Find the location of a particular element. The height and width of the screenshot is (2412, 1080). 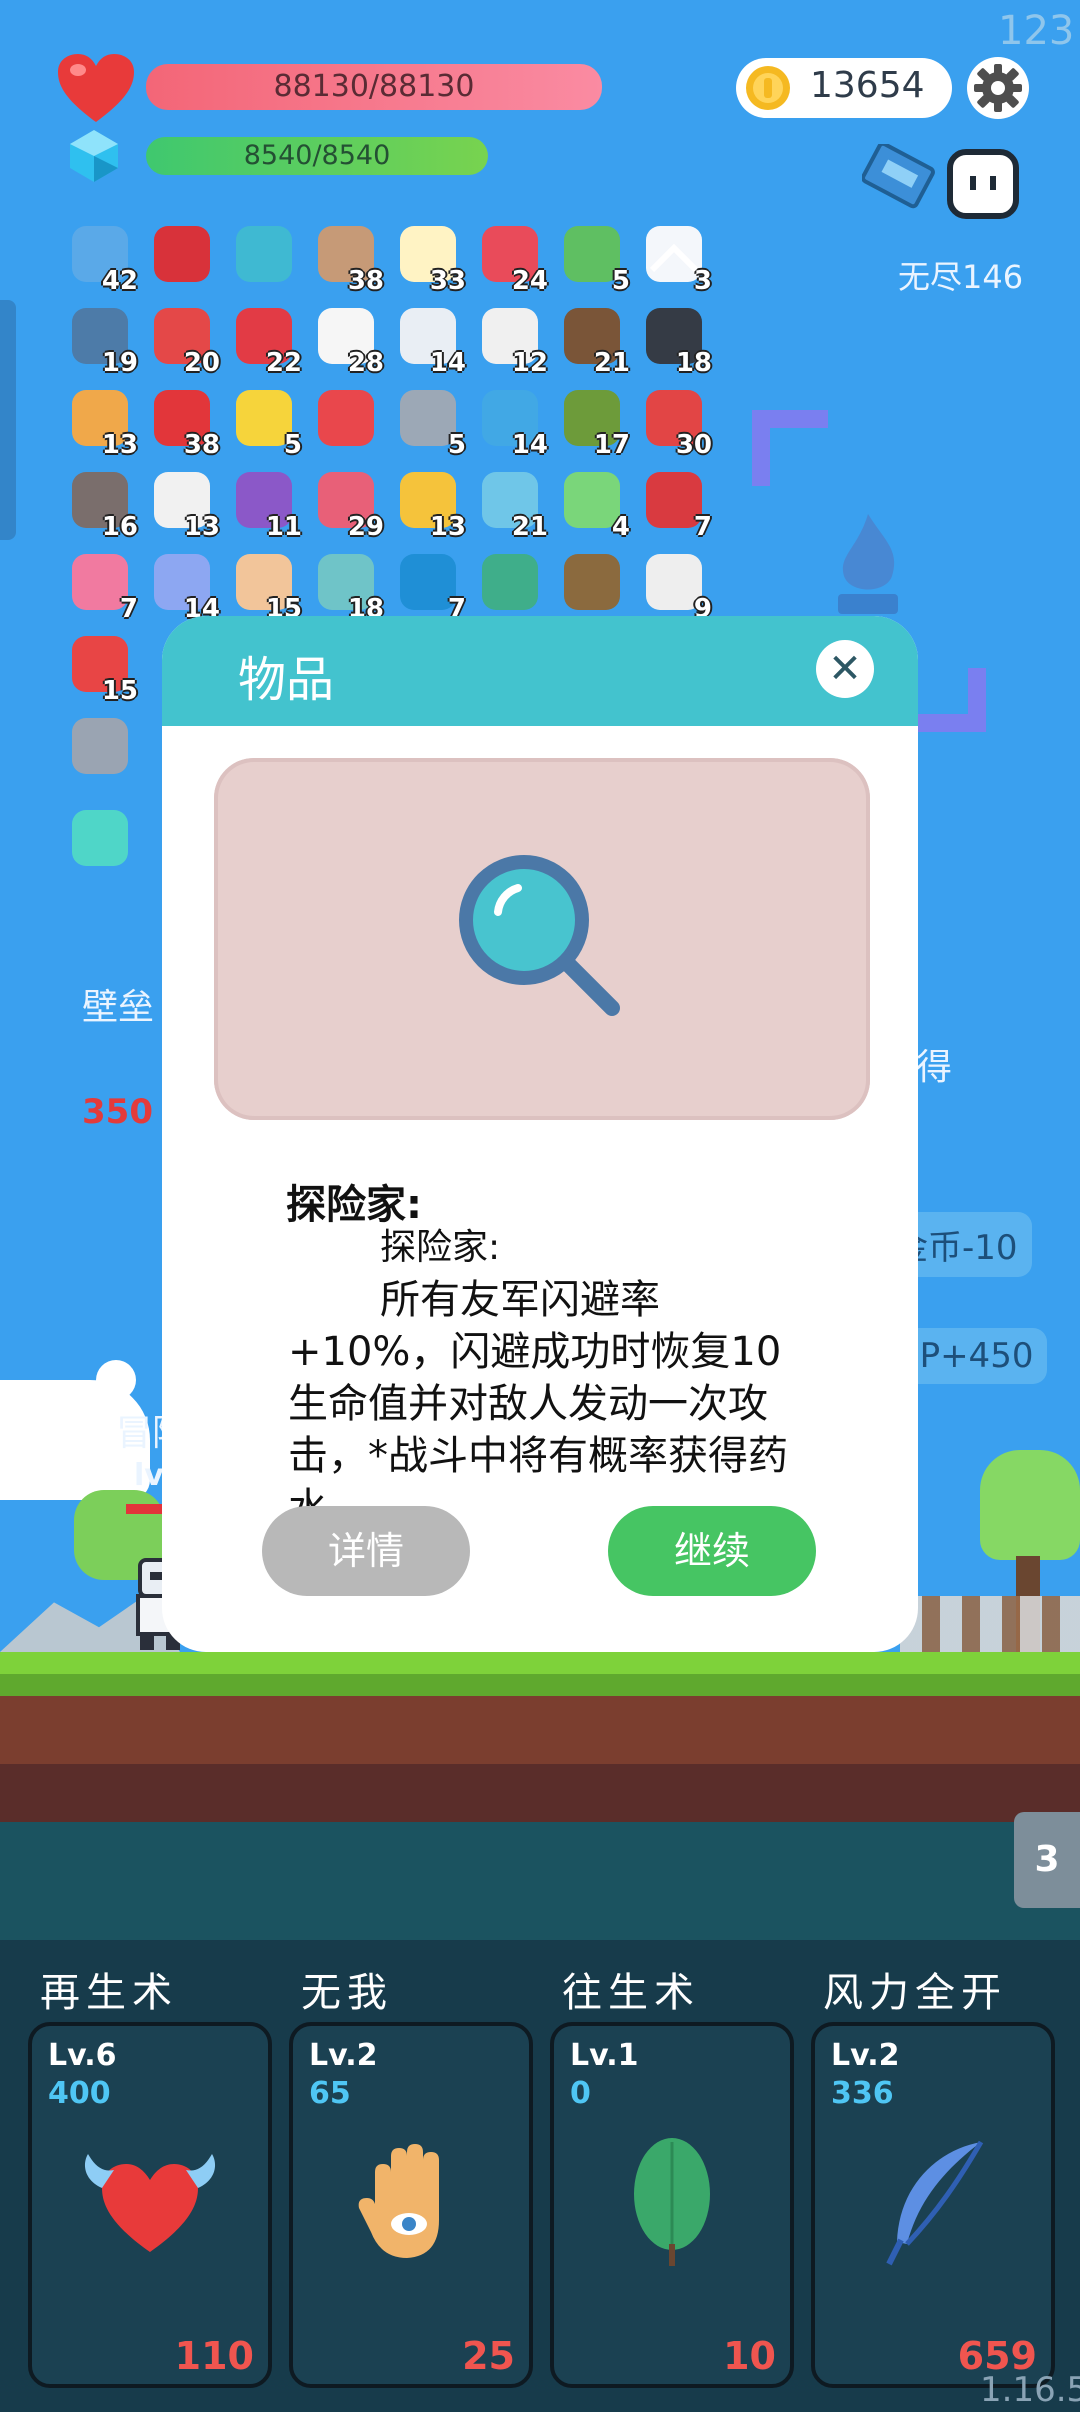

noose-icon is located at coordinates (596, 588).